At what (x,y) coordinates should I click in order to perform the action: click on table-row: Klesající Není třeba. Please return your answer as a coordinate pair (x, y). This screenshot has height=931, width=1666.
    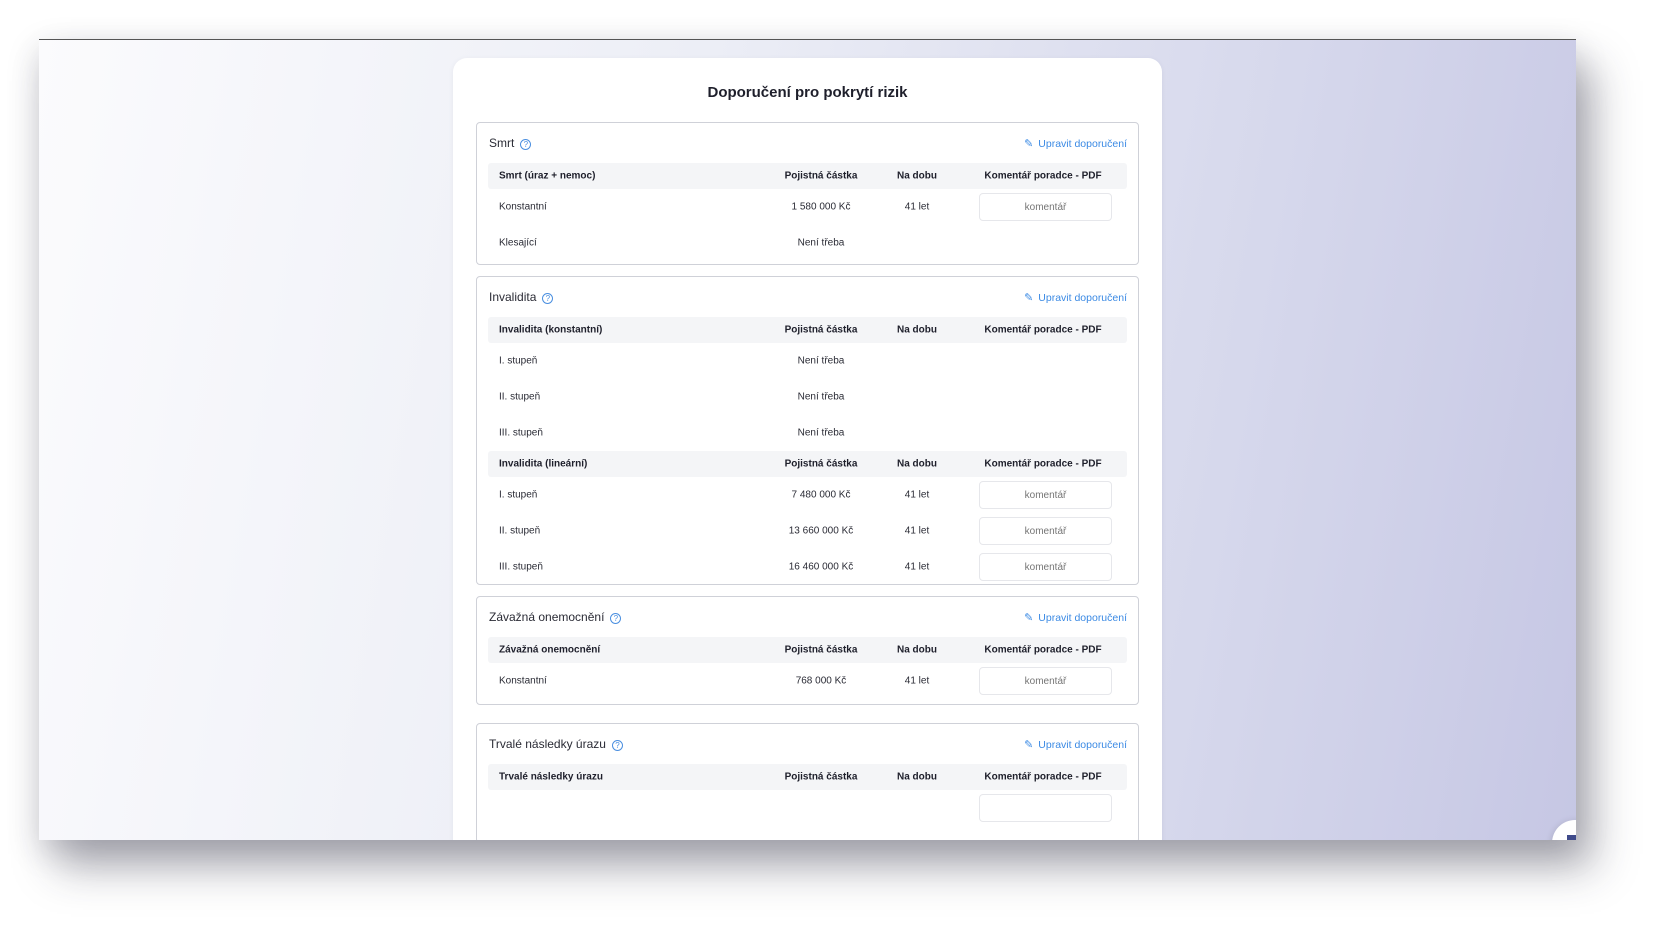
    Looking at the image, I should click on (807, 243).